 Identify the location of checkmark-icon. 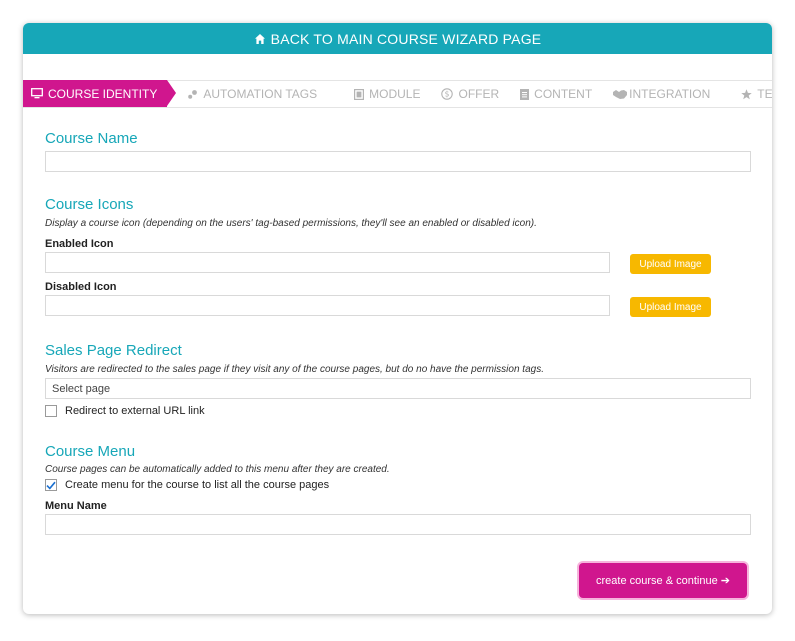
(51, 485).